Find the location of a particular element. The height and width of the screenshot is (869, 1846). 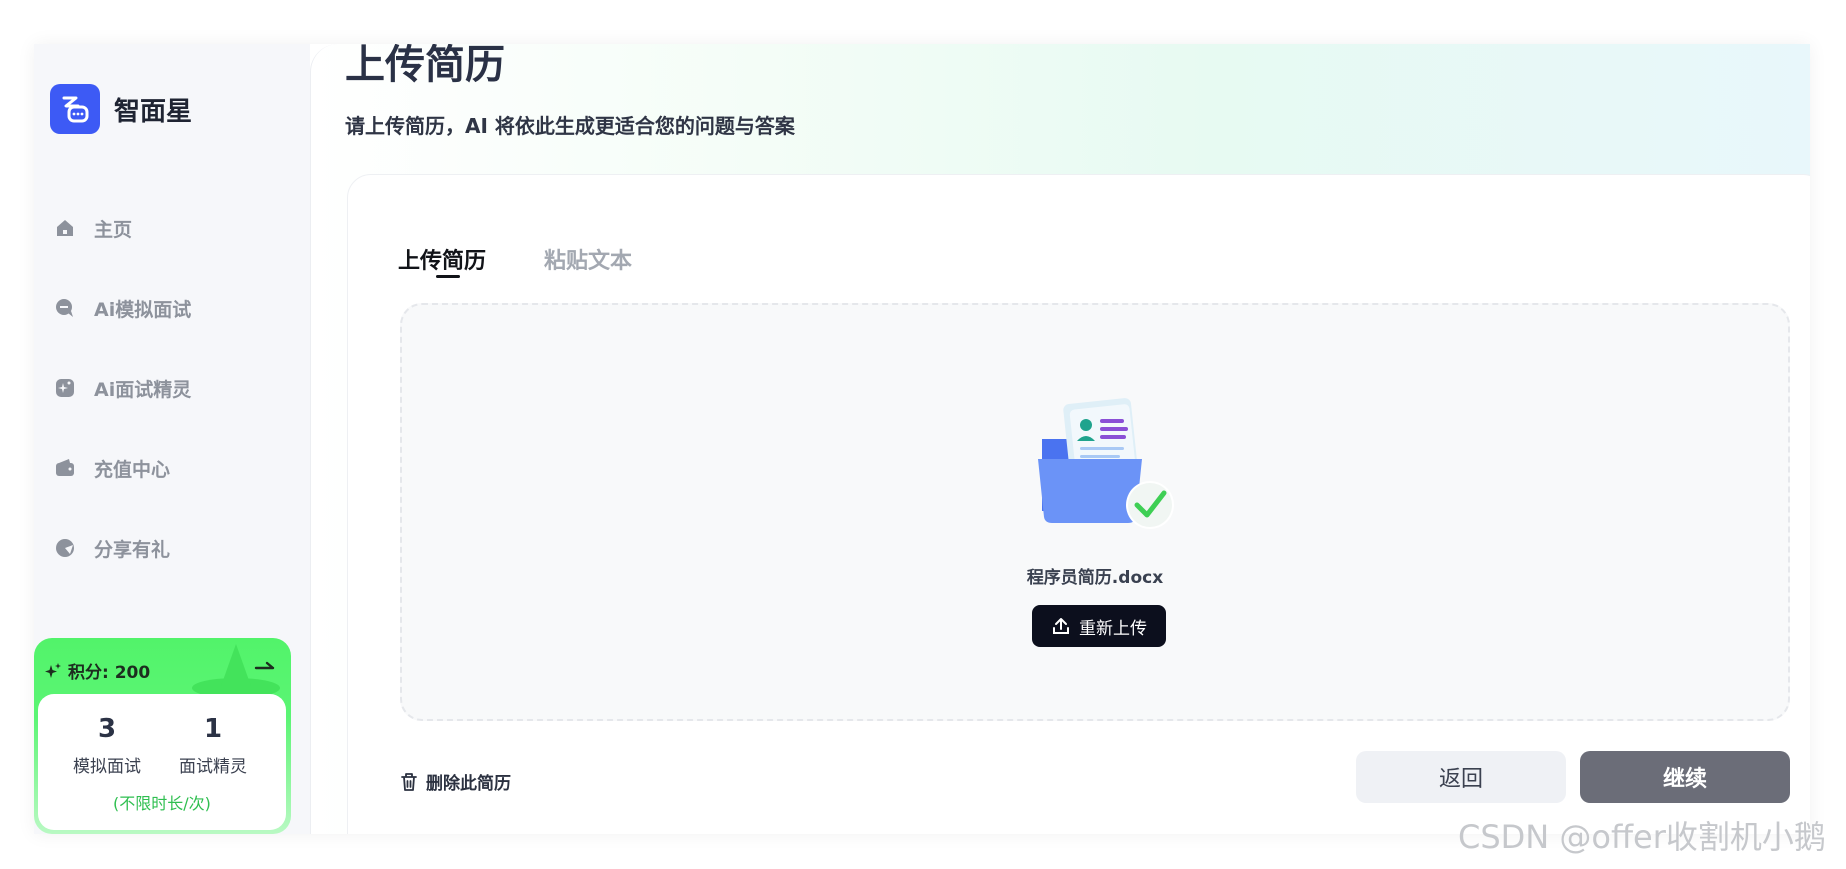

brand: 智面星 is located at coordinates (121, 109).